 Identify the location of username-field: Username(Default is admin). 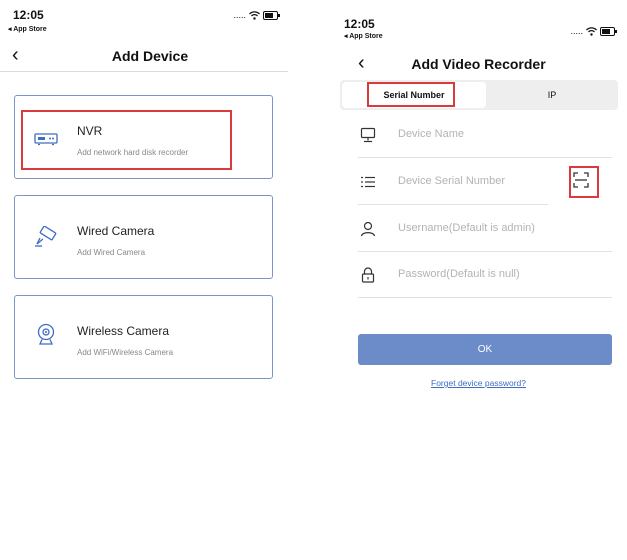
(485, 229).